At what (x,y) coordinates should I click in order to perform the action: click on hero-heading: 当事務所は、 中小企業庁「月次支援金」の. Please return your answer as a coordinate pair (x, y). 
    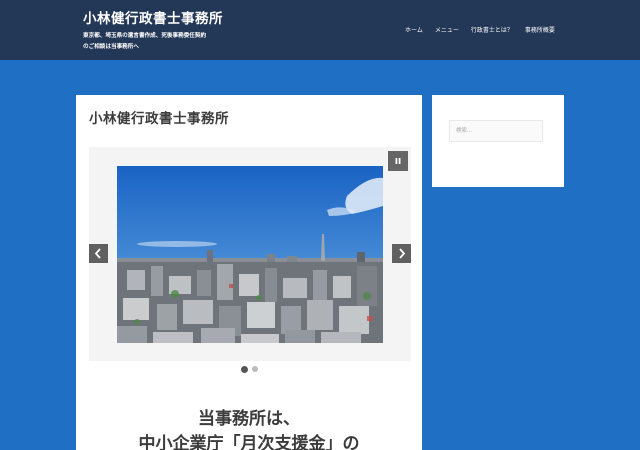
    Looking at the image, I should click on (249, 428).